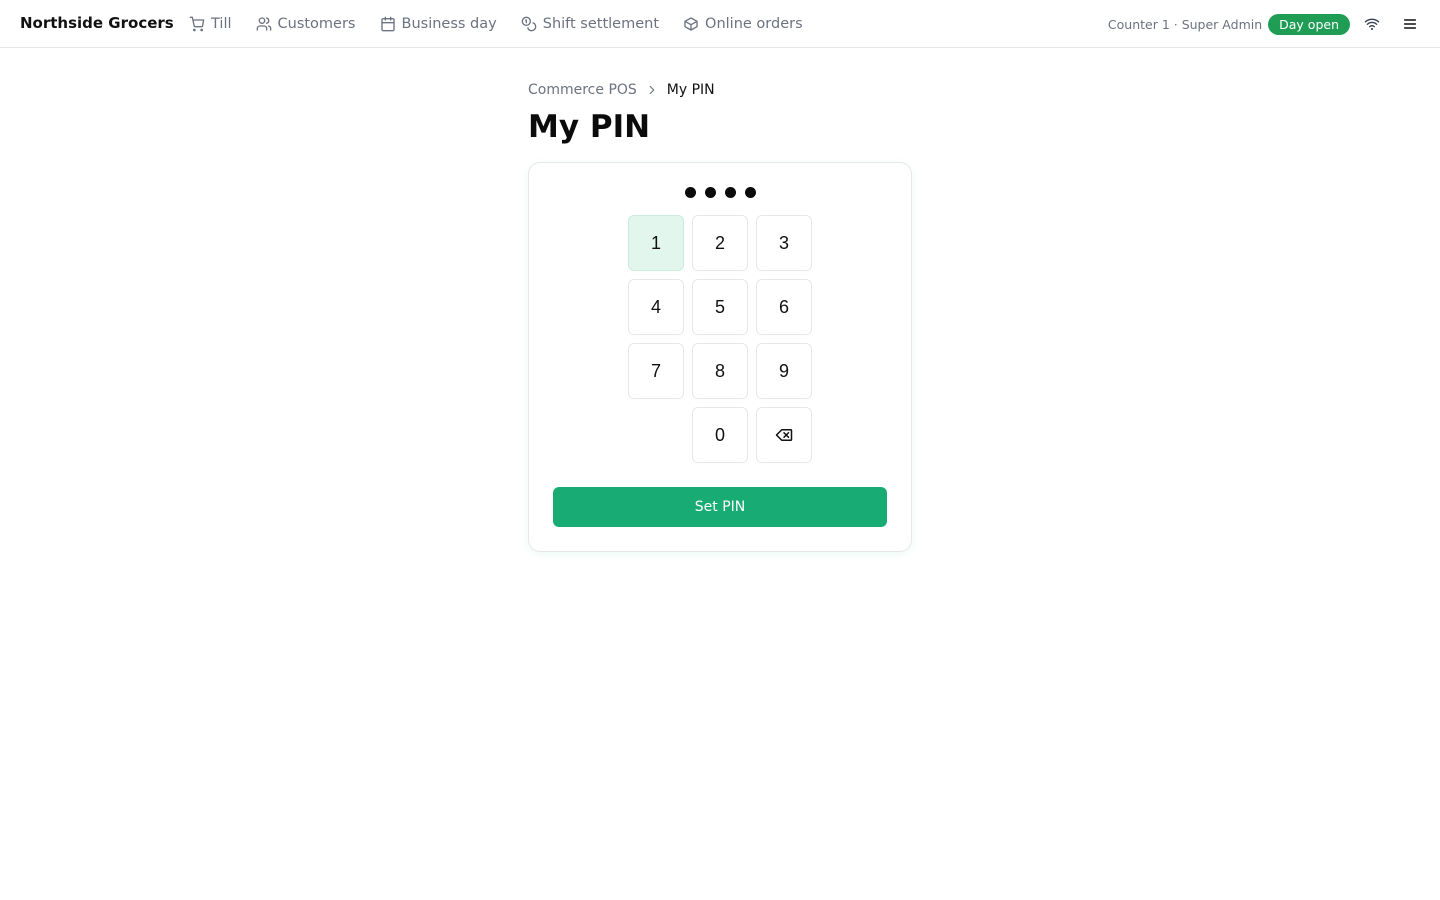 The image size is (1440, 900). Describe the element at coordinates (1185, 24) in the screenshot. I see `session-info: Counter 1 · Super Admin` at that location.